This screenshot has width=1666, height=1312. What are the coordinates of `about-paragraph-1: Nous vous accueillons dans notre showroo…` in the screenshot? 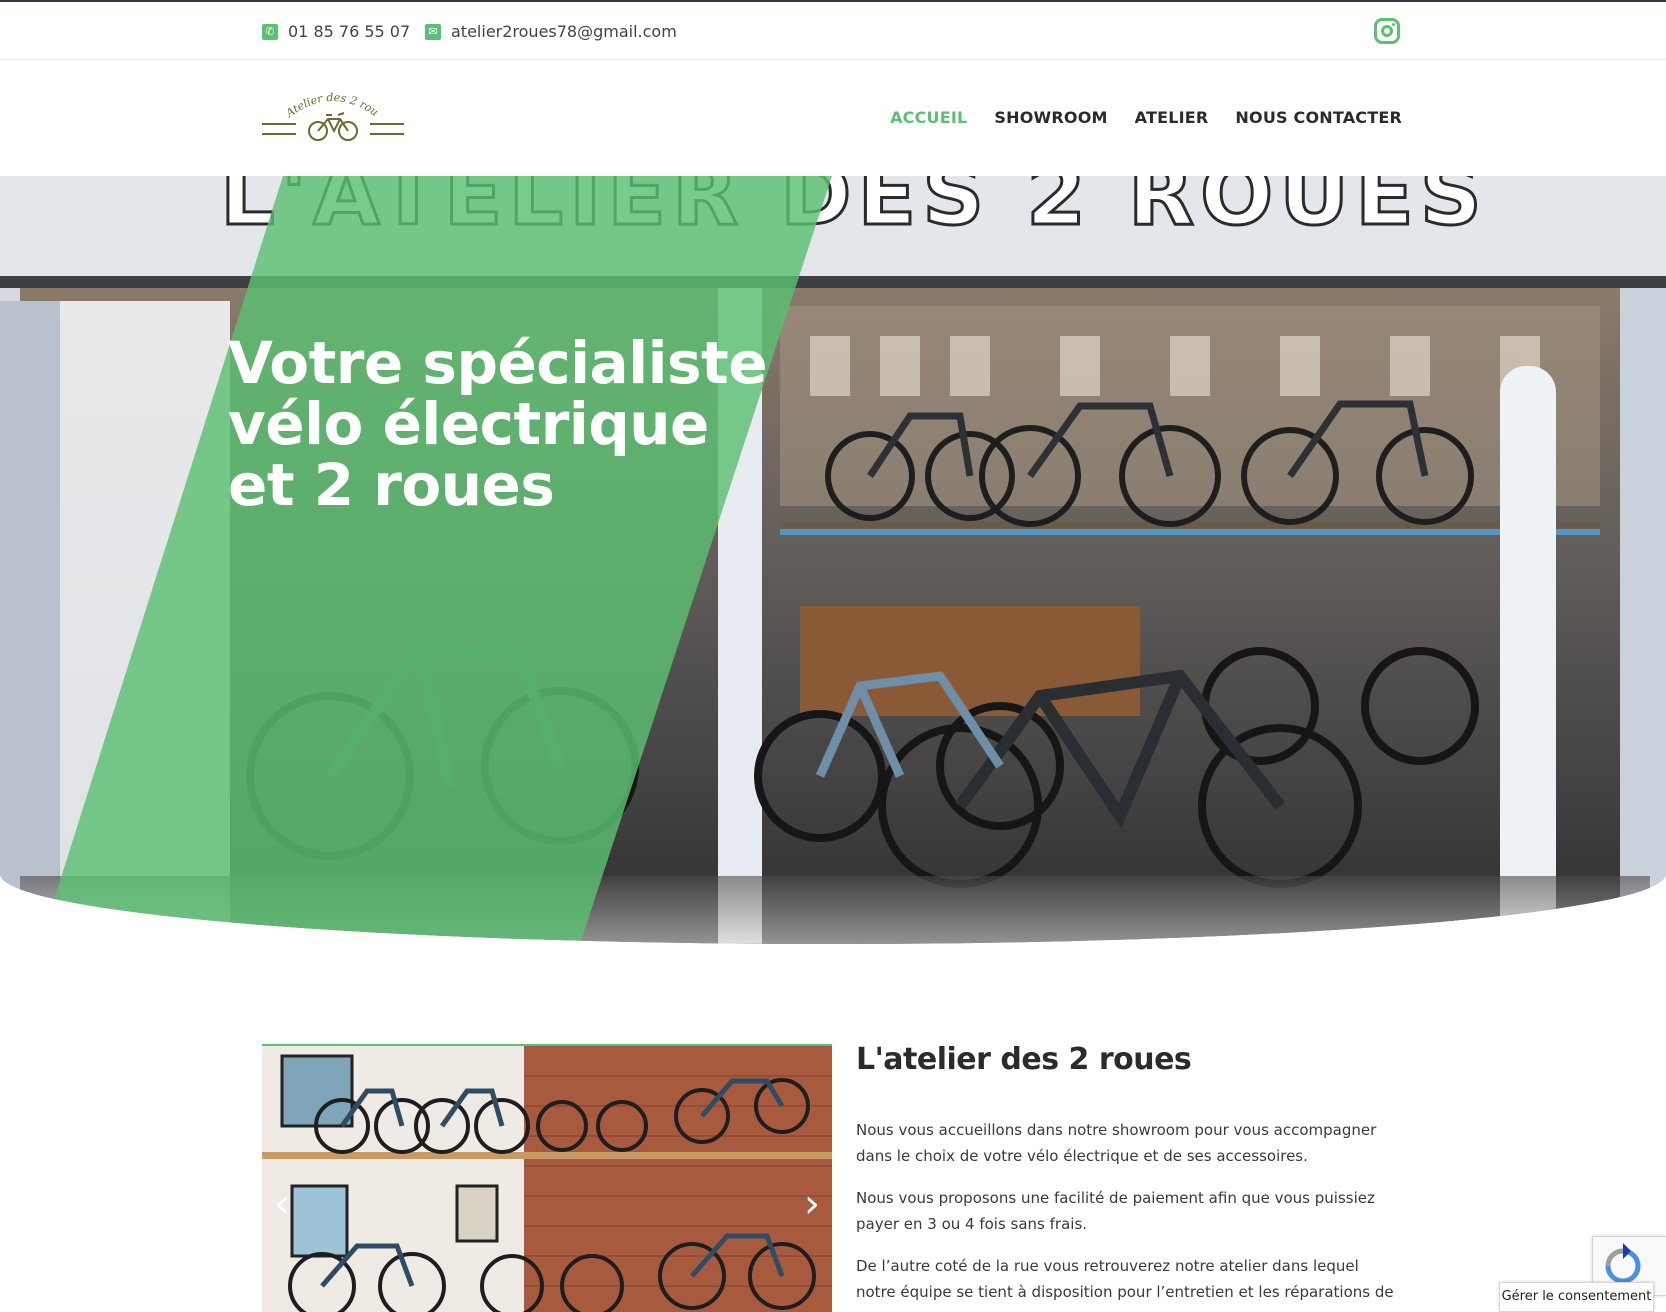 It's located at (1116, 1143).